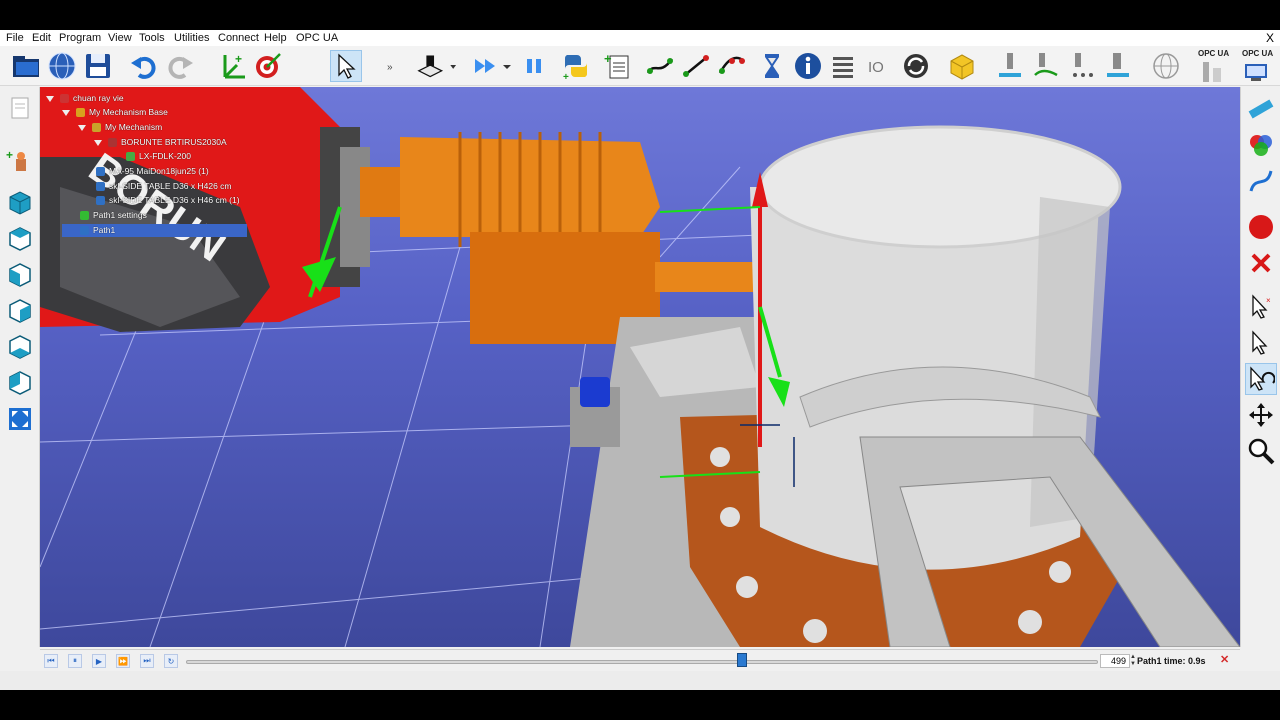  What do you see at coordinates (880, 66) in the screenshot?
I see `io-icon: IO` at bounding box center [880, 66].